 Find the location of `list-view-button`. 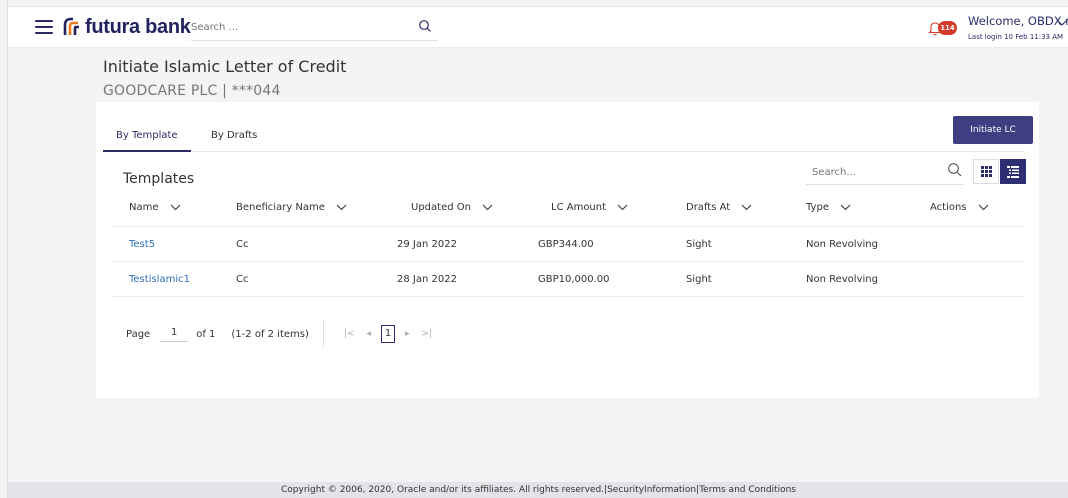

list-view-button is located at coordinates (1013, 171).